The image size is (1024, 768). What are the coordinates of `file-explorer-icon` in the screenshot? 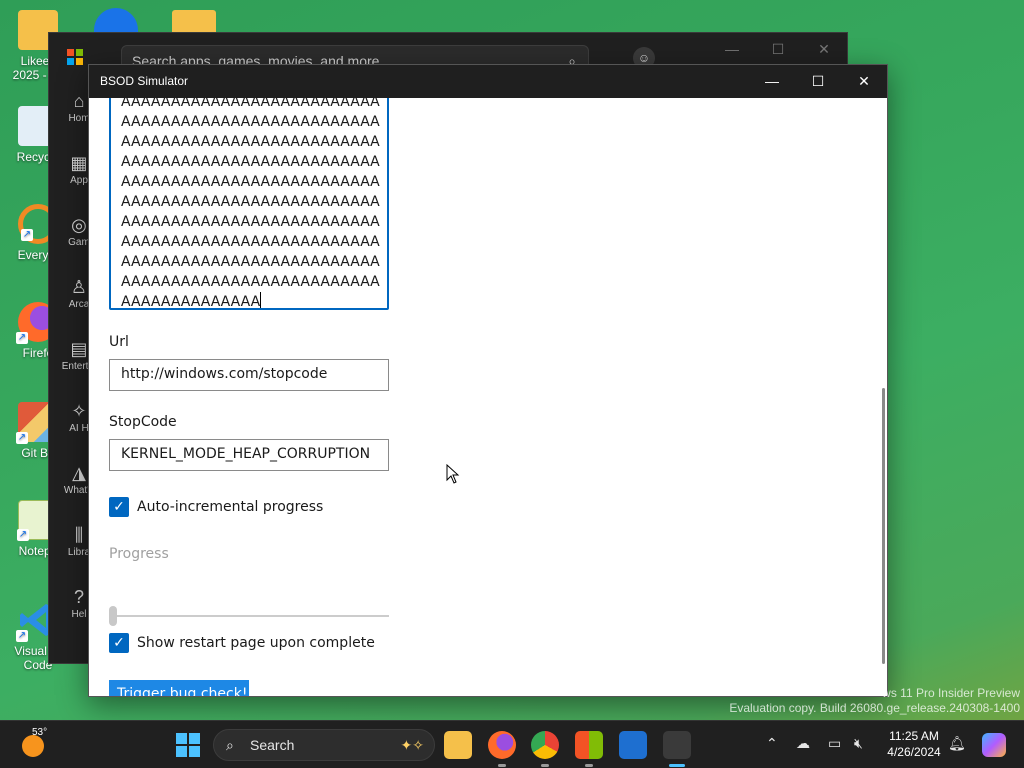 It's located at (458, 745).